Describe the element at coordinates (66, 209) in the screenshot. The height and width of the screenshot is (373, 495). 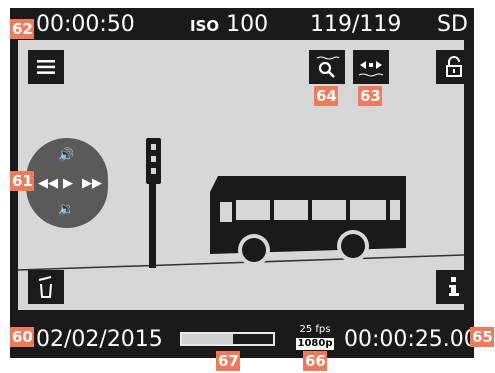
I see `volume-down-icon: 🔉` at that location.